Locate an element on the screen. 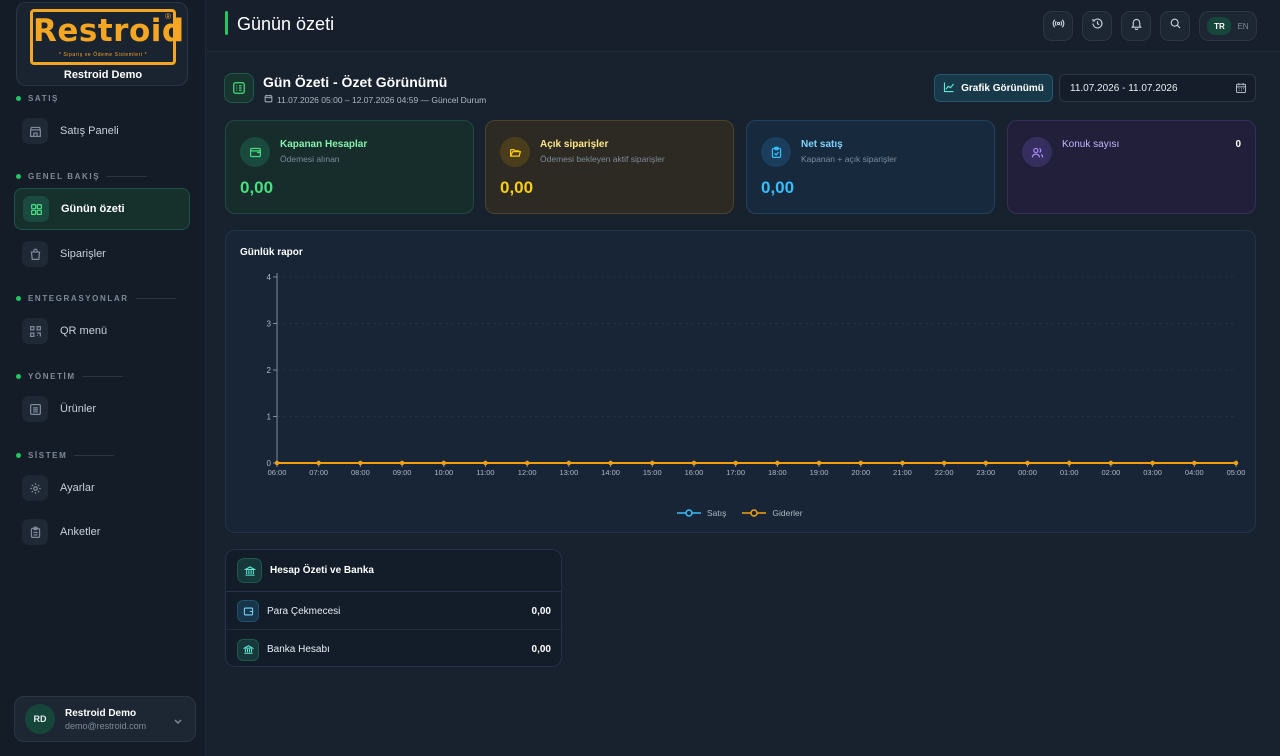 The image size is (1280, 756). y-tick-label: 4 is located at coordinates (269, 277).